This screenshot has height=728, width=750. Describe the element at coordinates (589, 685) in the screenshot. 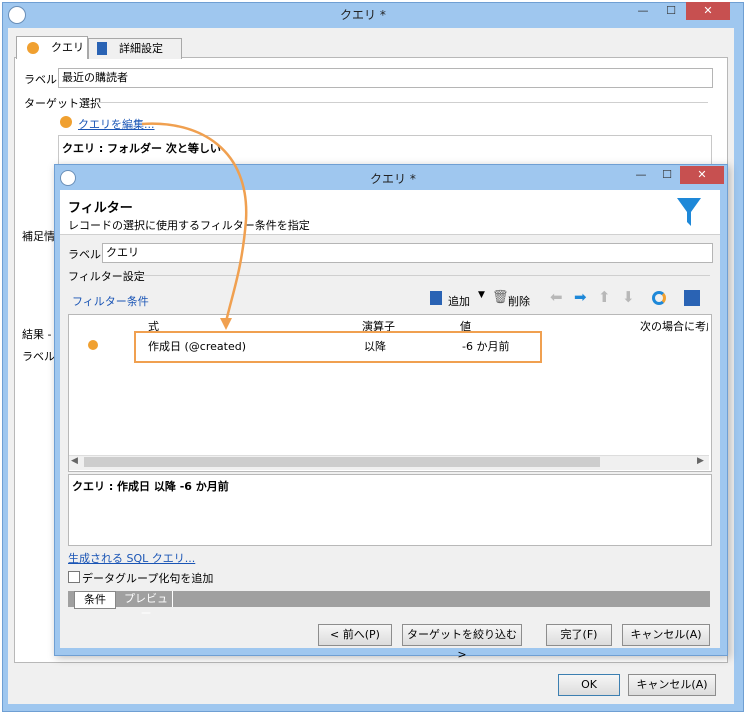

I see `ok-button: OK` at that location.